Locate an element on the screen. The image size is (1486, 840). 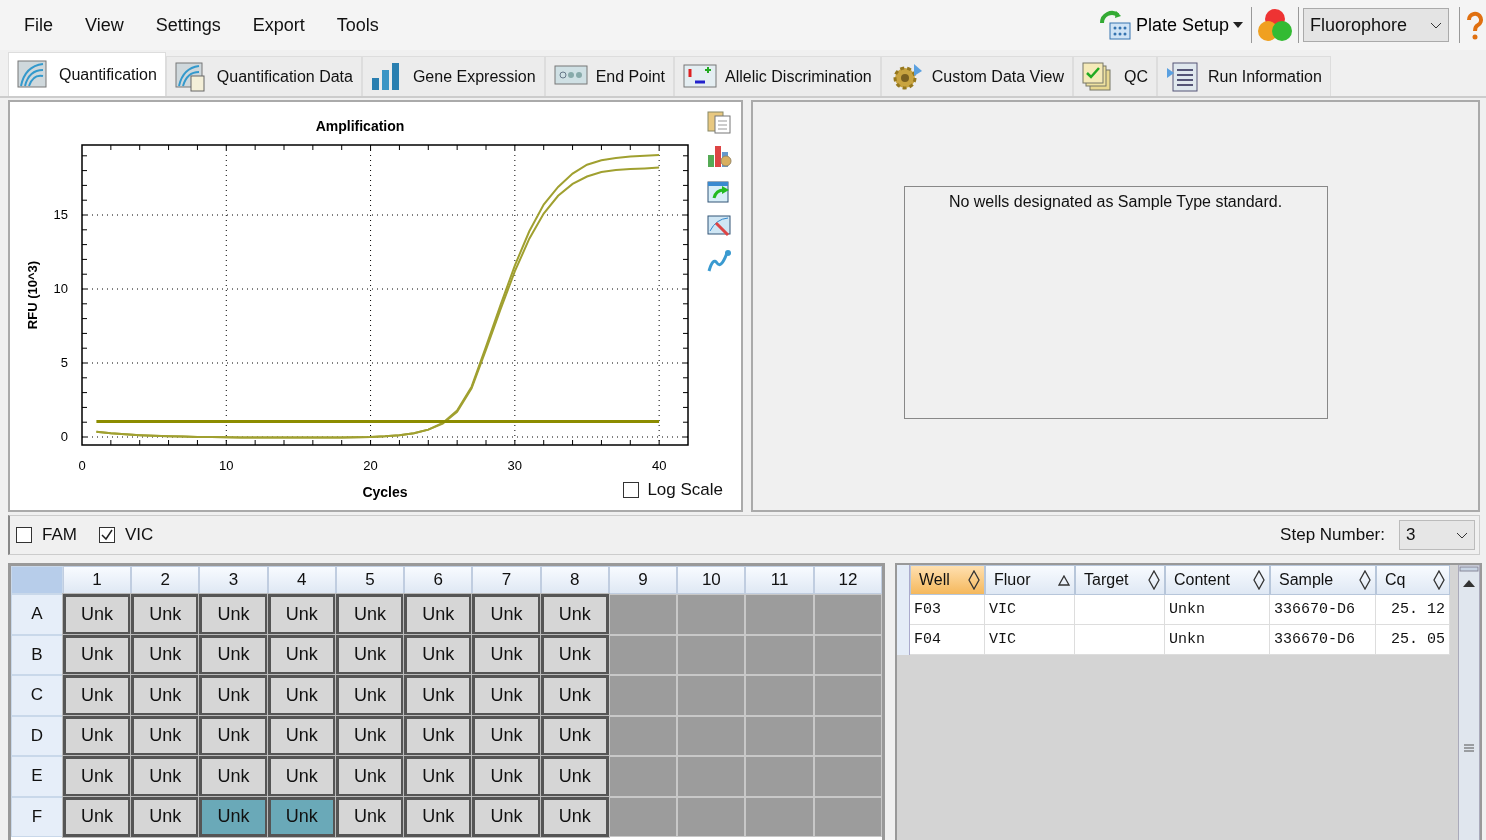
table-cell: F04 is located at coordinates (947, 640).